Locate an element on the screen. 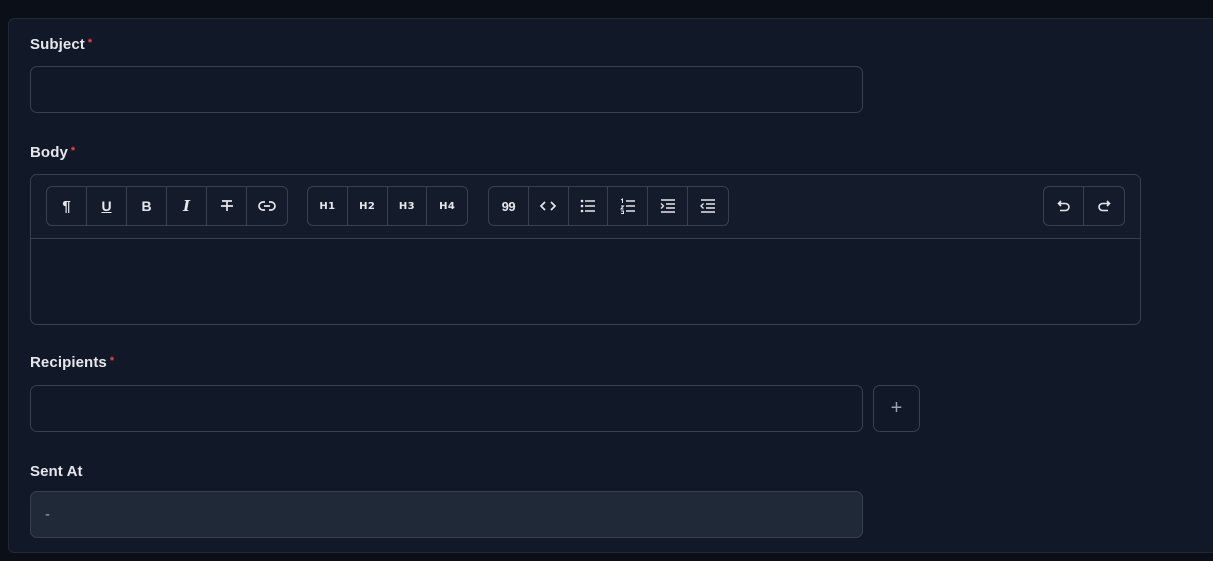  heading-button-group: H1 H2 H3 H4 is located at coordinates (387, 206).